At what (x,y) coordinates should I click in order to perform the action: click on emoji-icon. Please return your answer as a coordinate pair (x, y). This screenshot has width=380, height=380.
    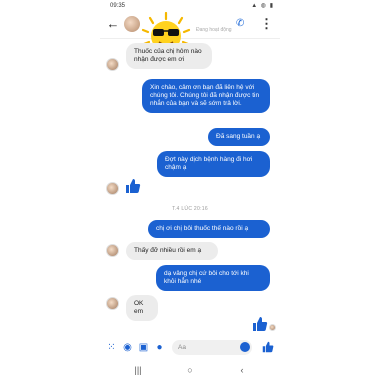
    Looking at the image, I should click on (245, 347).